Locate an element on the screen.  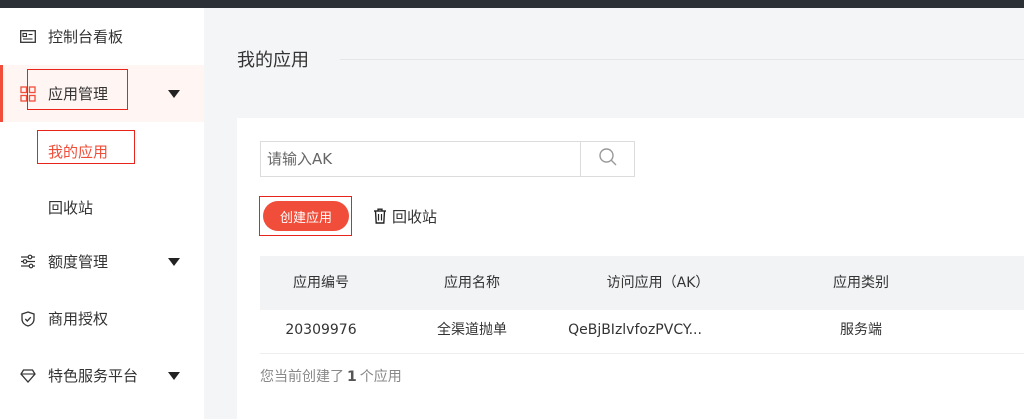
search-icon is located at coordinates (608, 159).